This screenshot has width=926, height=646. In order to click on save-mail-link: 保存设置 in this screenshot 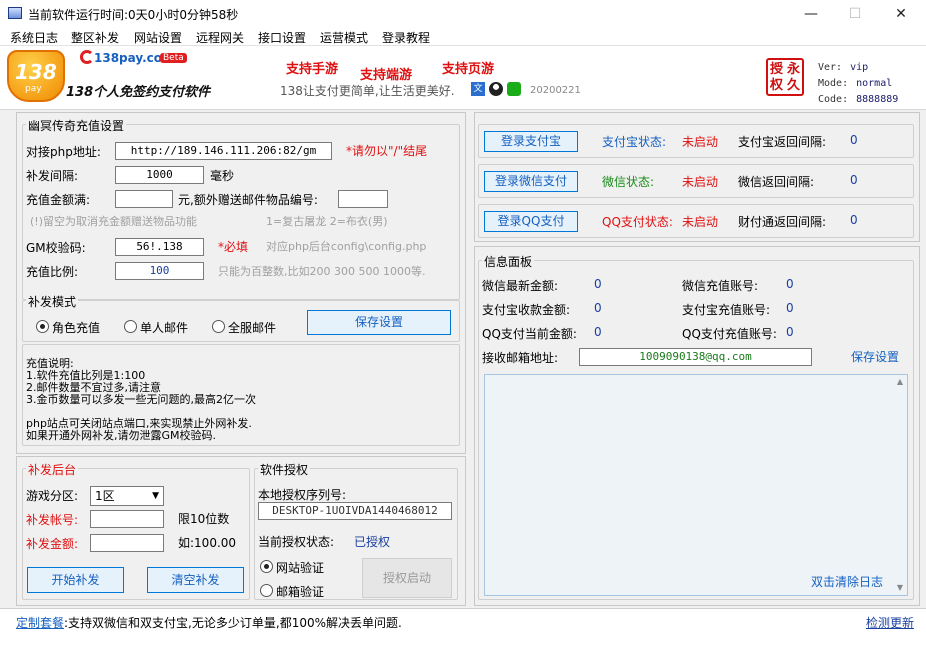, I will do `click(875, 356)`.